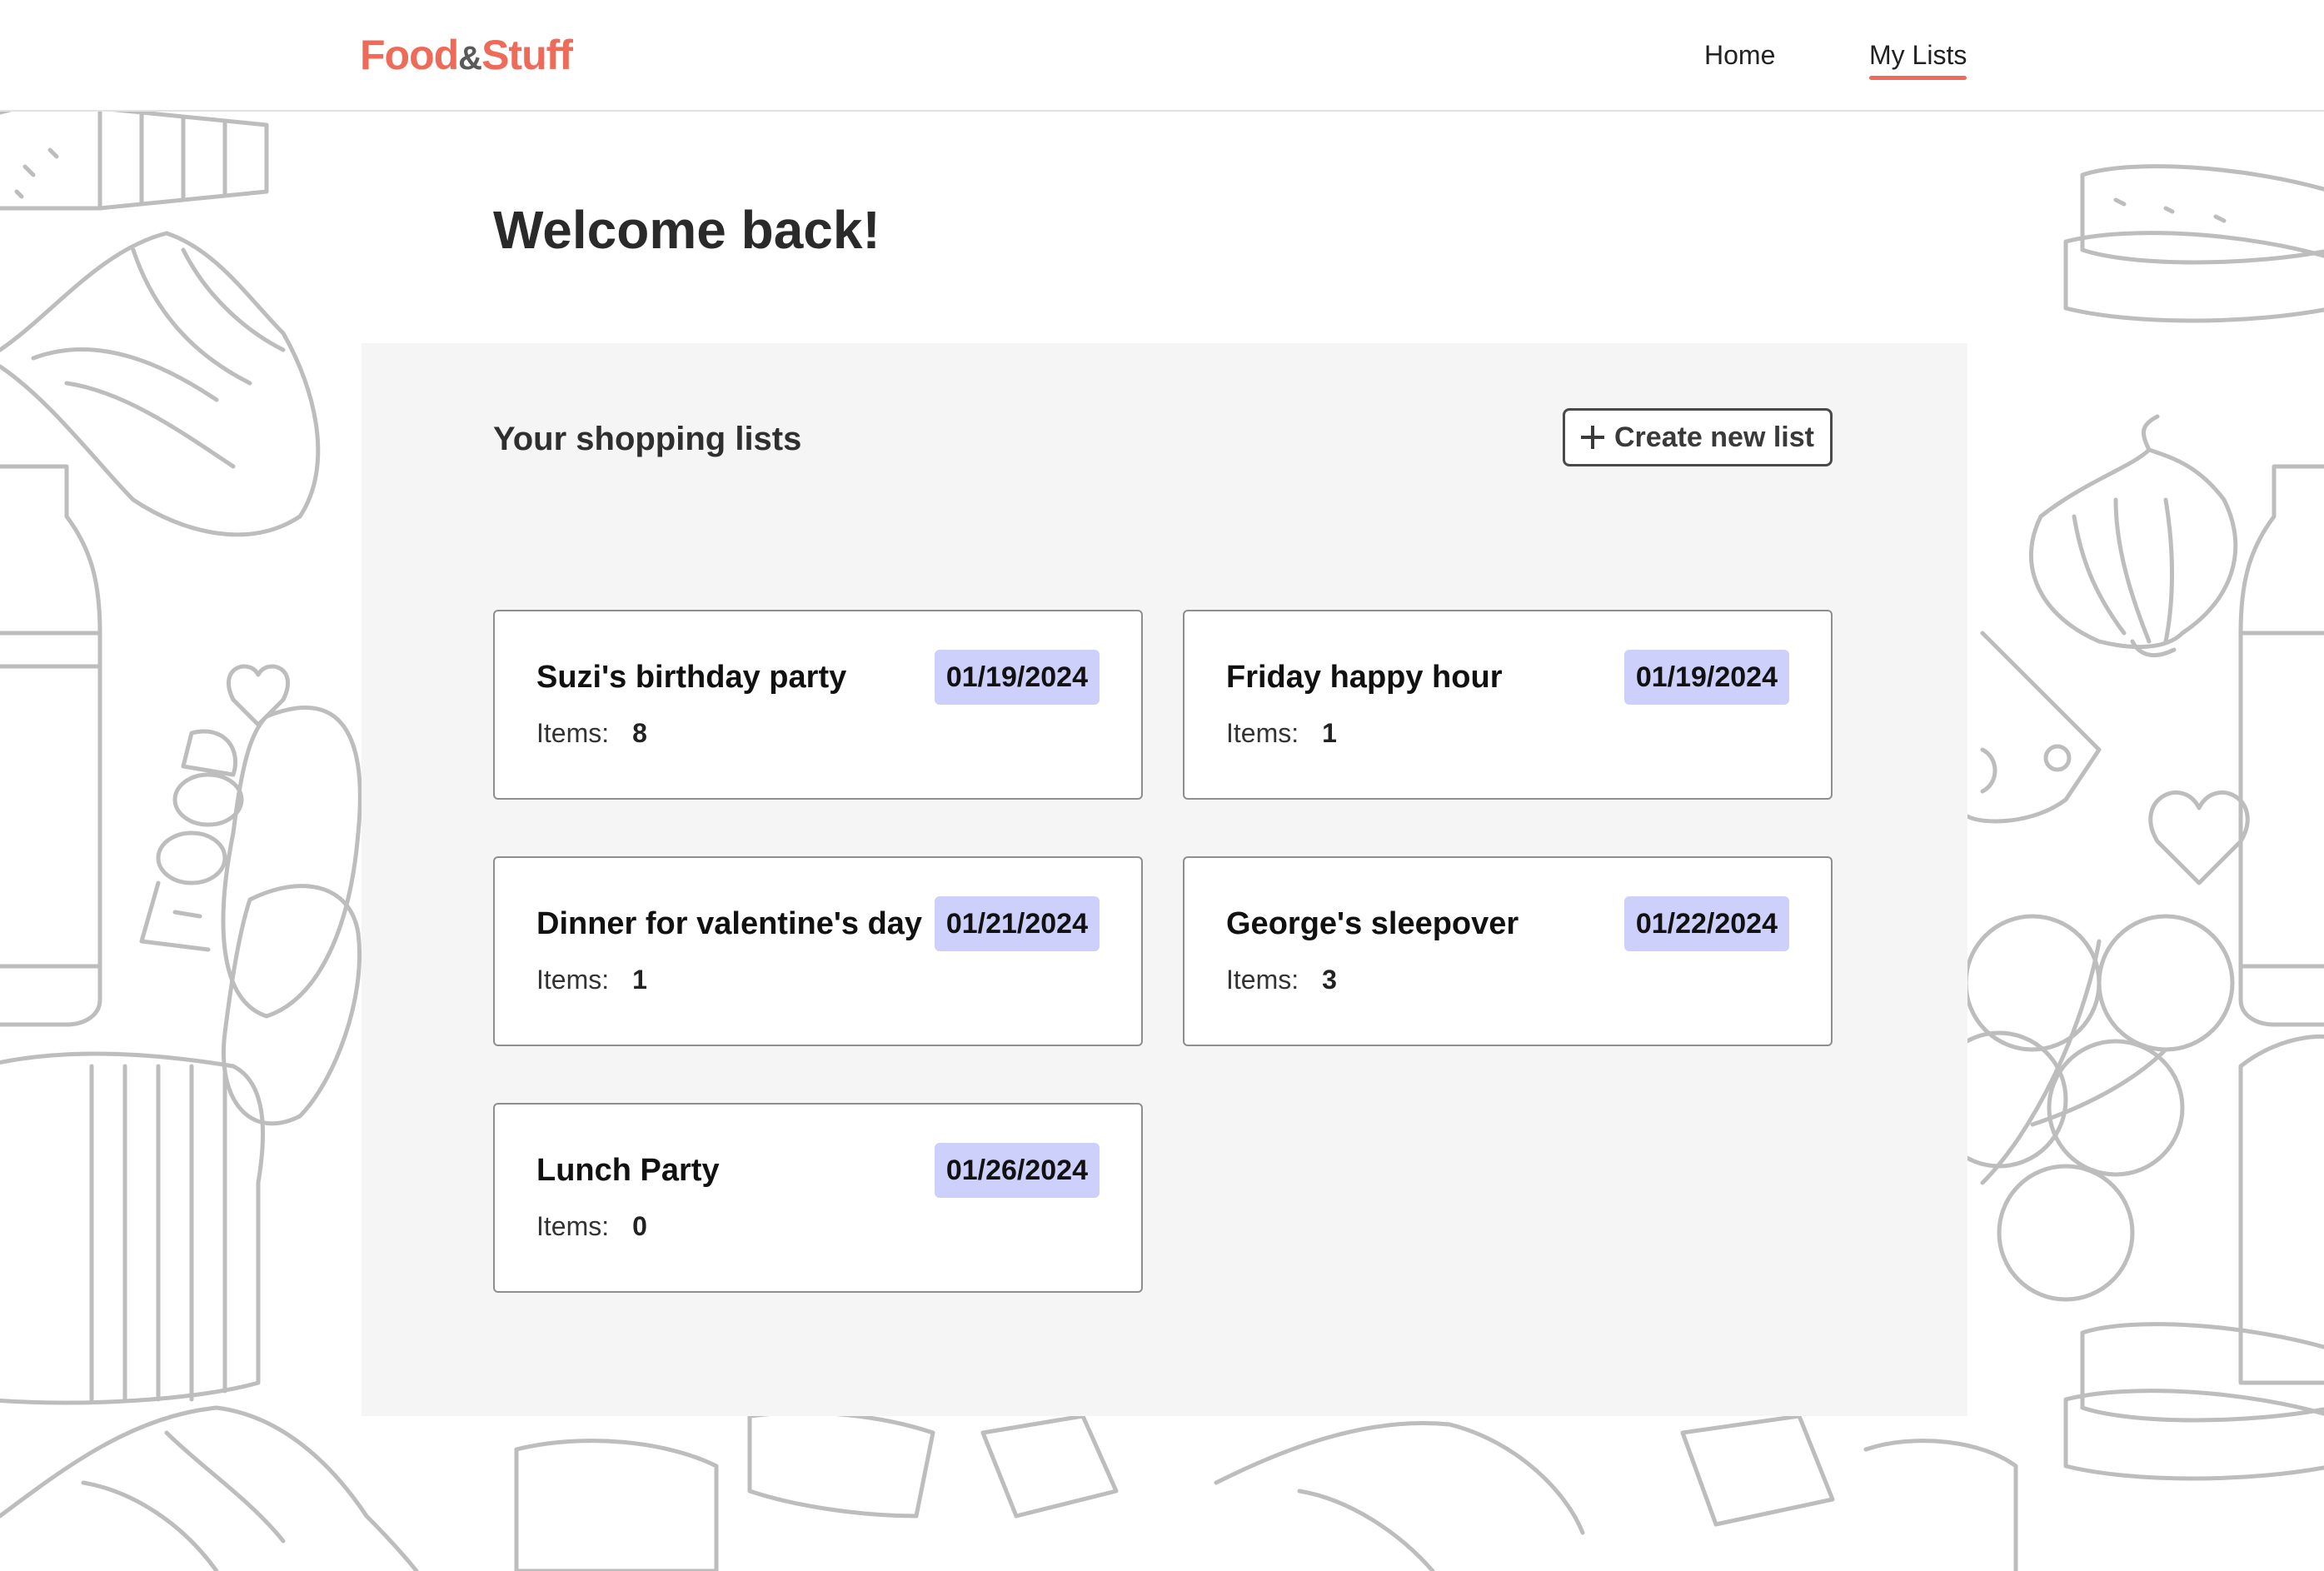 This screenshot has width=2324, height=1571. I want to click on create-new-list-button: Create new list, so click(1698, 437).